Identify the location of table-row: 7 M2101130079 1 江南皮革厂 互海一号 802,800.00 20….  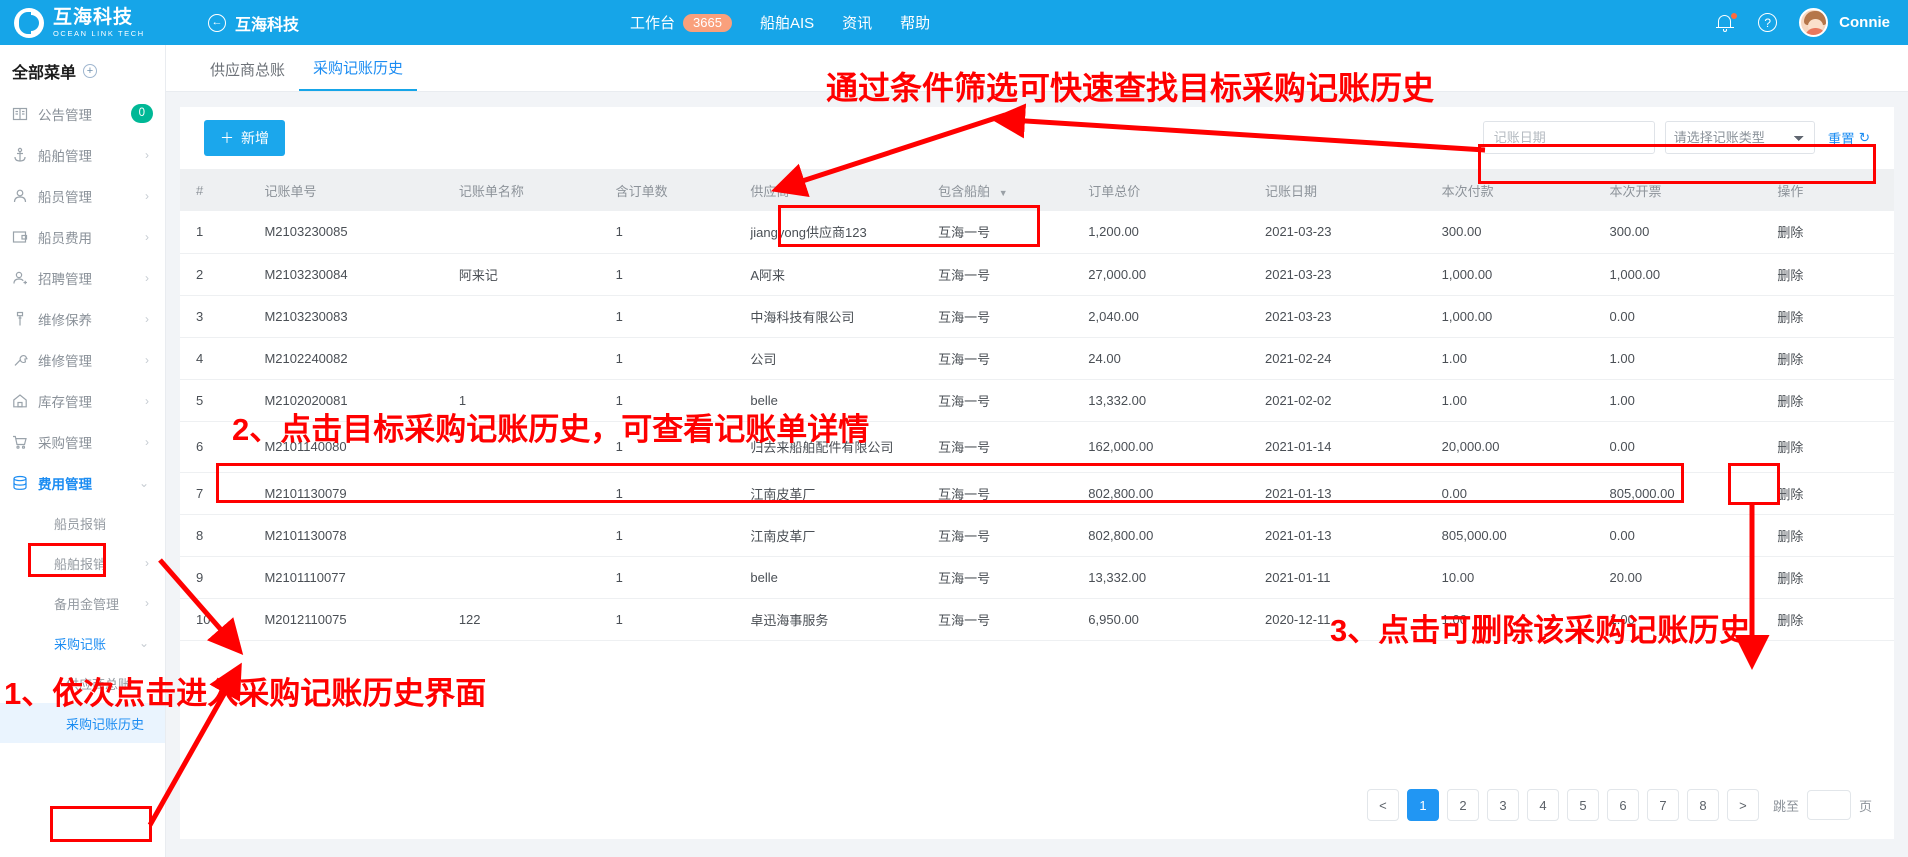
(1037, 493).